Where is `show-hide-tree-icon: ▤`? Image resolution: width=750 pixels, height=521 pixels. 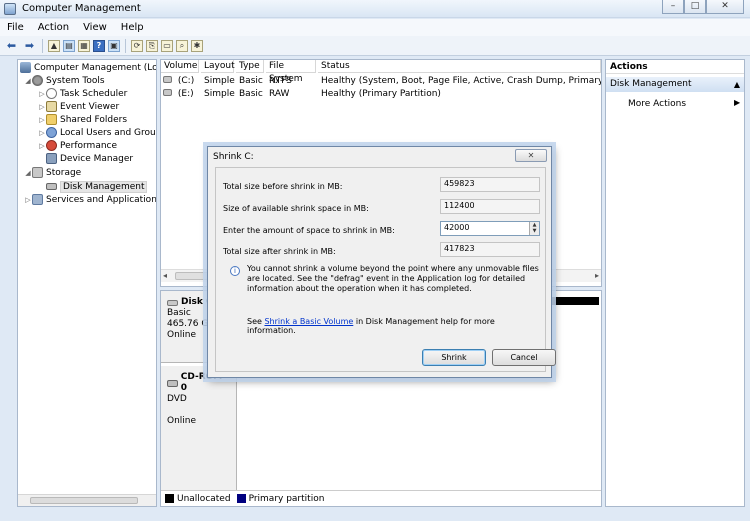
show-hide-tree-icon: ▤ is located at coordinates (69, 45).